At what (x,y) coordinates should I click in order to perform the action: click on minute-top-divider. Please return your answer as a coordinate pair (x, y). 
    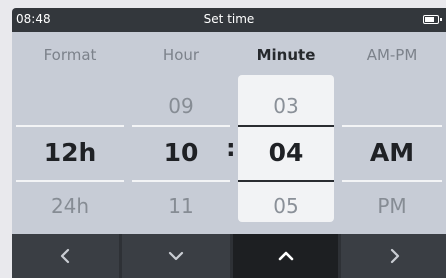
    Looking at the image, I should click on (286, 126).